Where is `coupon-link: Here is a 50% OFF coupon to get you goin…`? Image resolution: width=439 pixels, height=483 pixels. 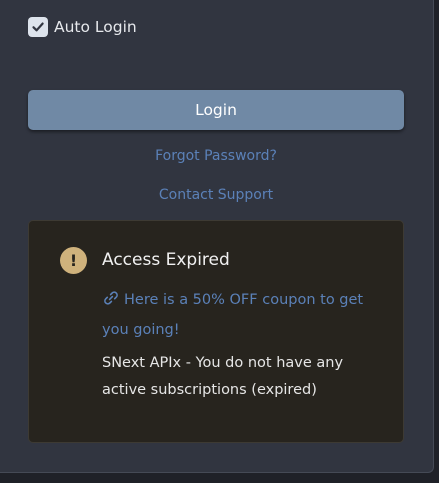 coupon-link: Here is a 50% OFF coupon to get you goin… is located at coordinates (247, 315).